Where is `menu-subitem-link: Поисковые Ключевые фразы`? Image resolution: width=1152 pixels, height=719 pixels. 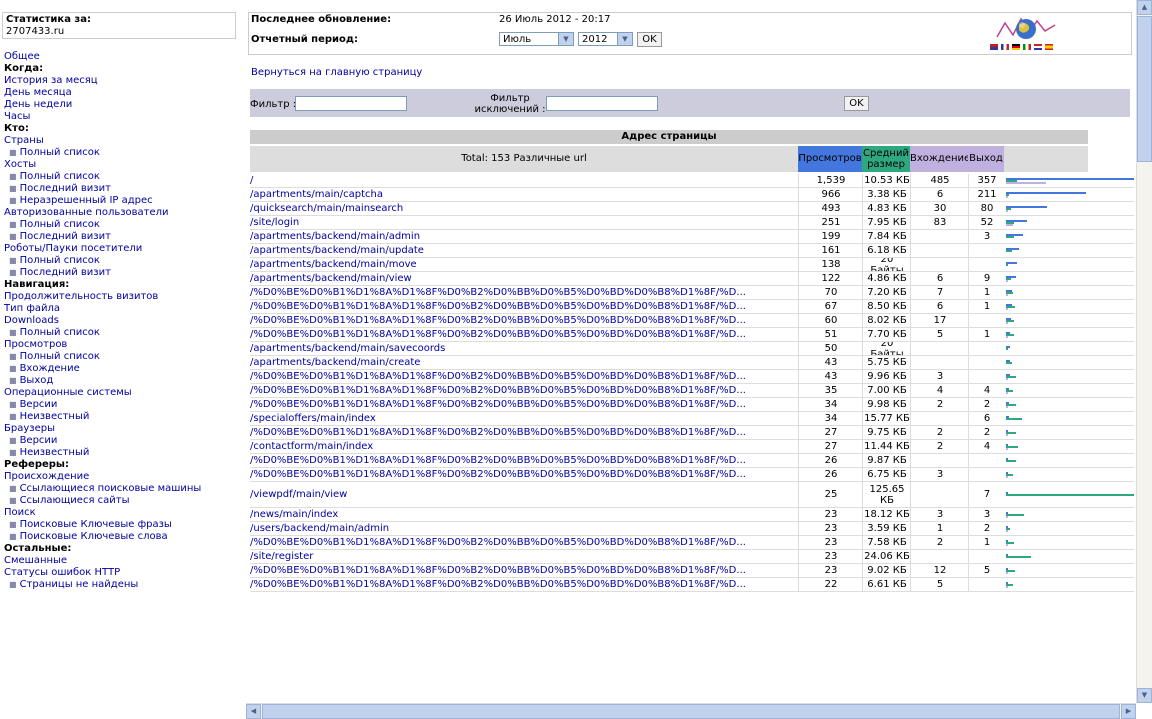 menu-subitem-link: Поисковые Ключевые фразы is located at coordinates (96, 524).